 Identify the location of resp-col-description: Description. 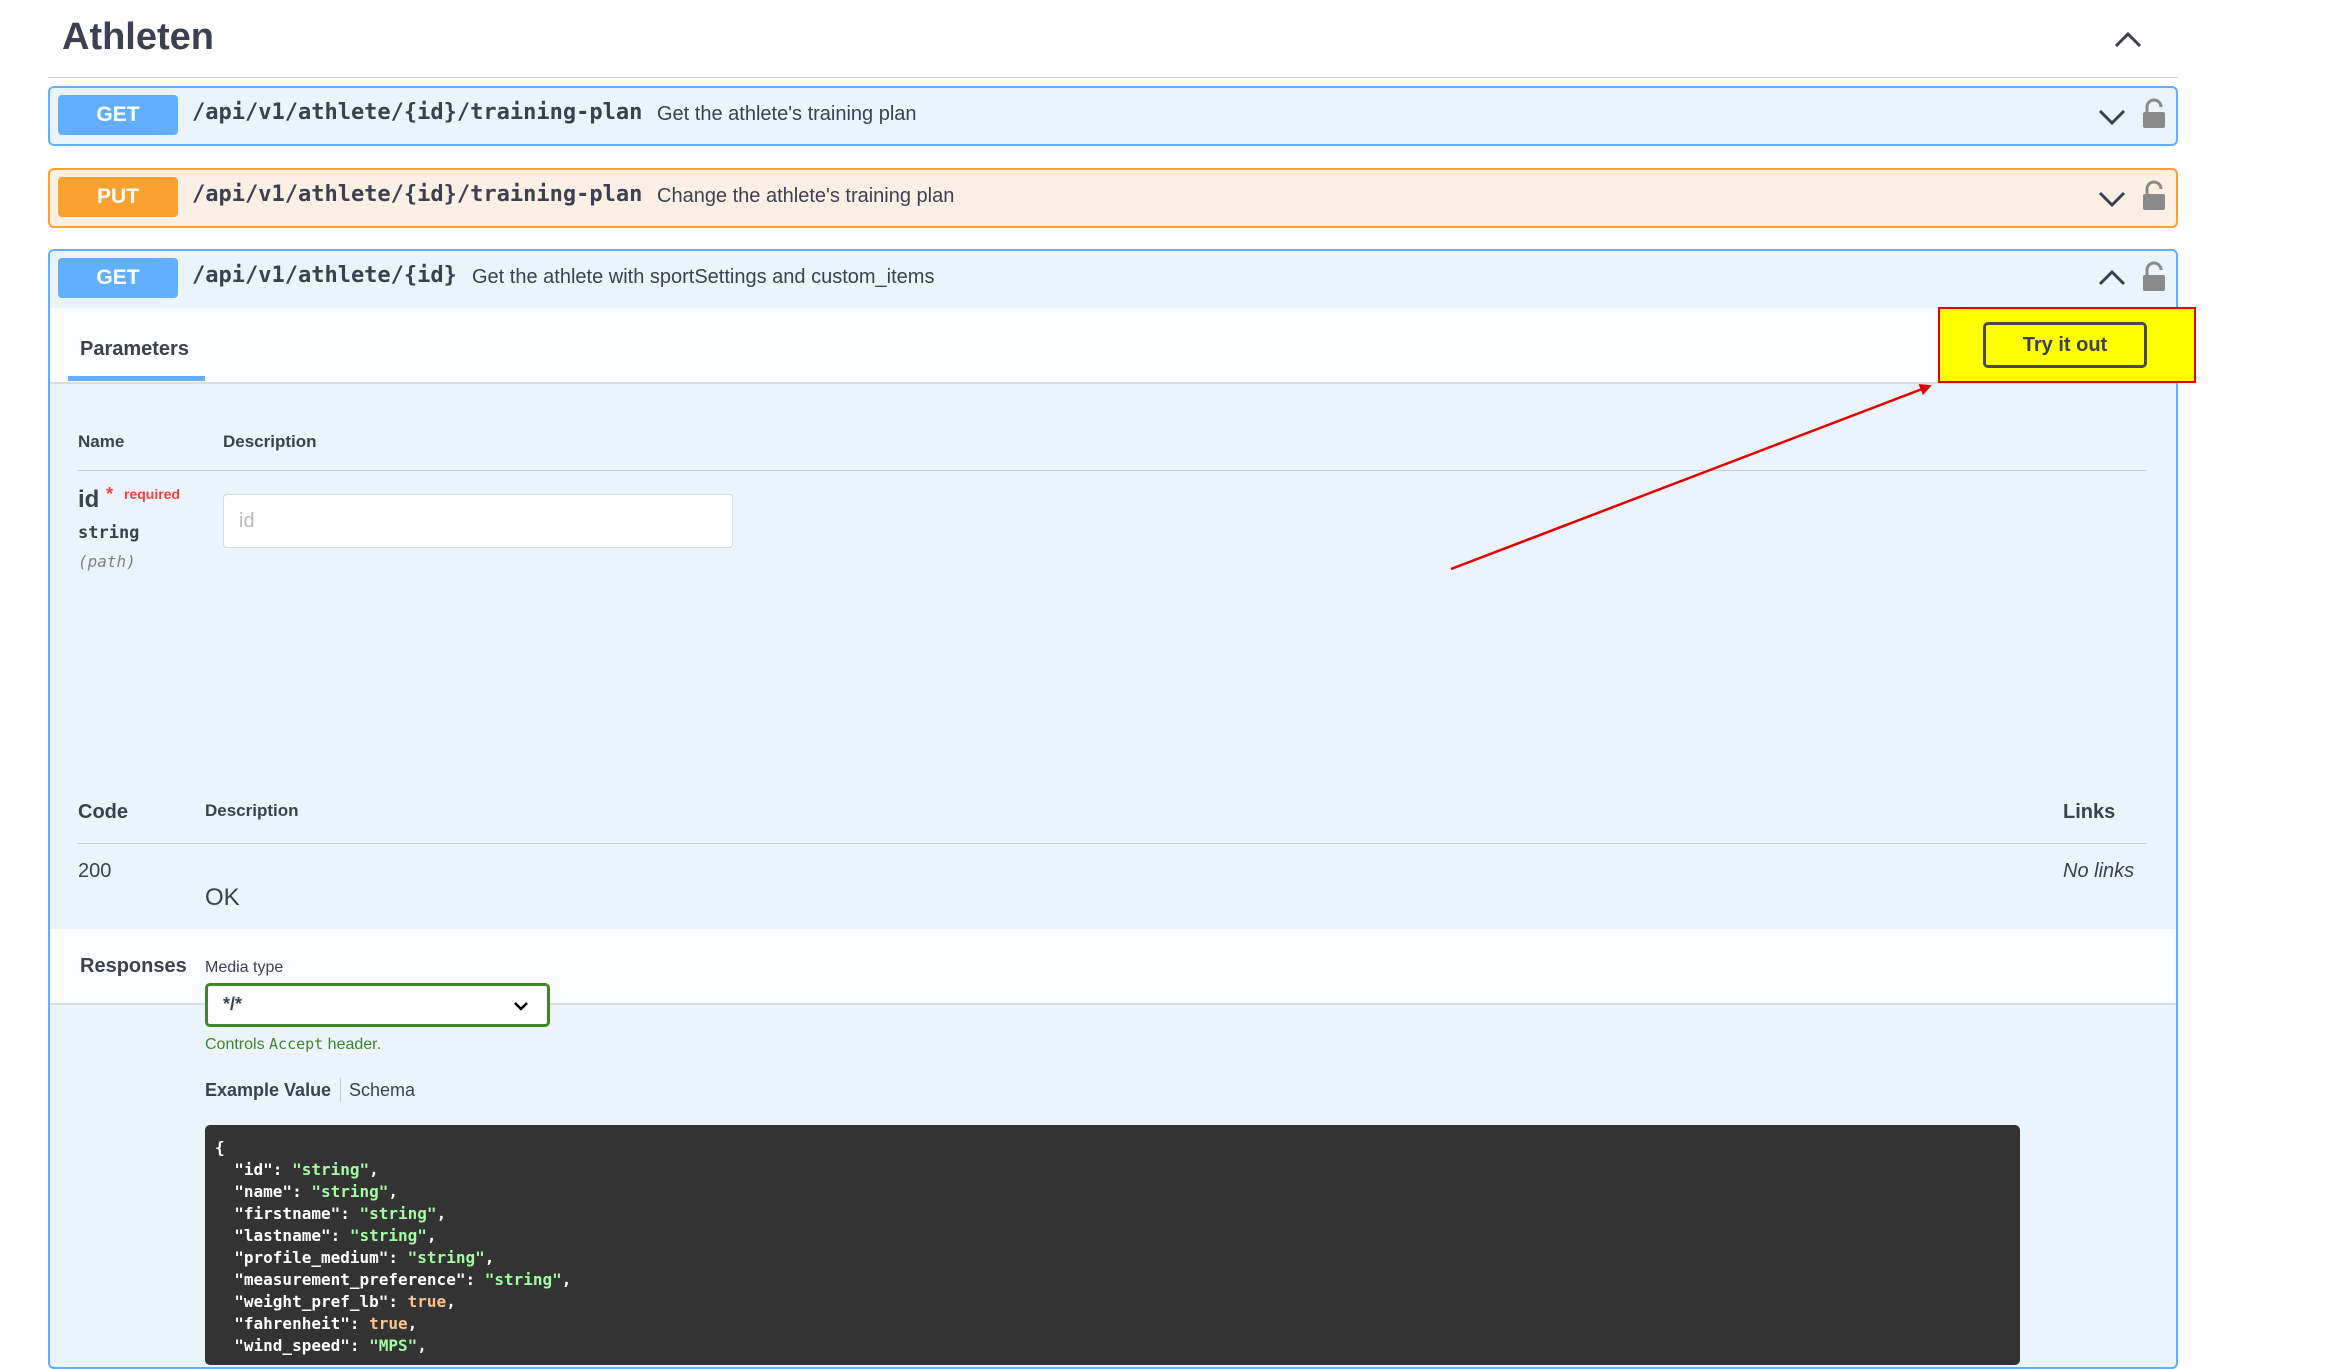
(252, 810).